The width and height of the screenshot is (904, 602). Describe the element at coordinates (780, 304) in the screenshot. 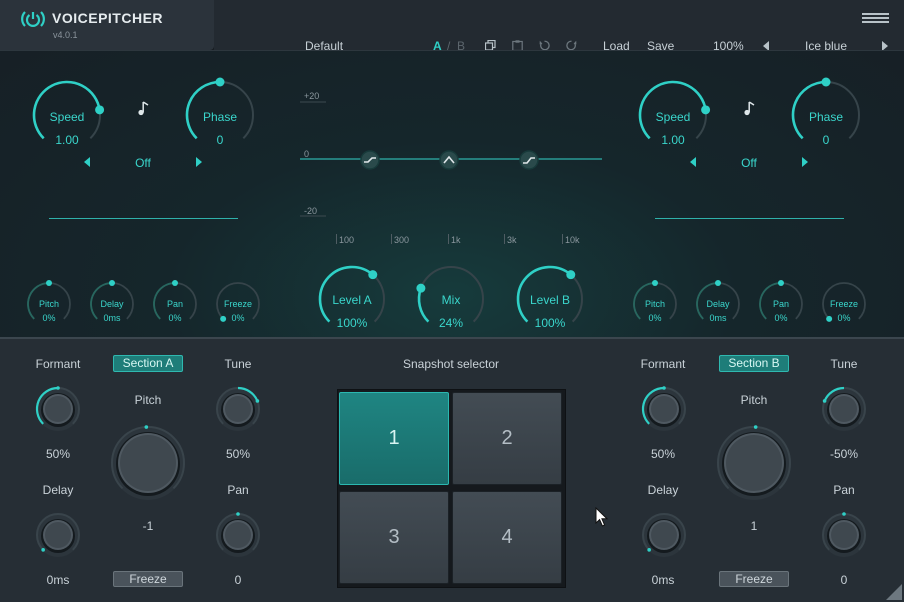

I see `right-small-pan-label: Pan` at that location.